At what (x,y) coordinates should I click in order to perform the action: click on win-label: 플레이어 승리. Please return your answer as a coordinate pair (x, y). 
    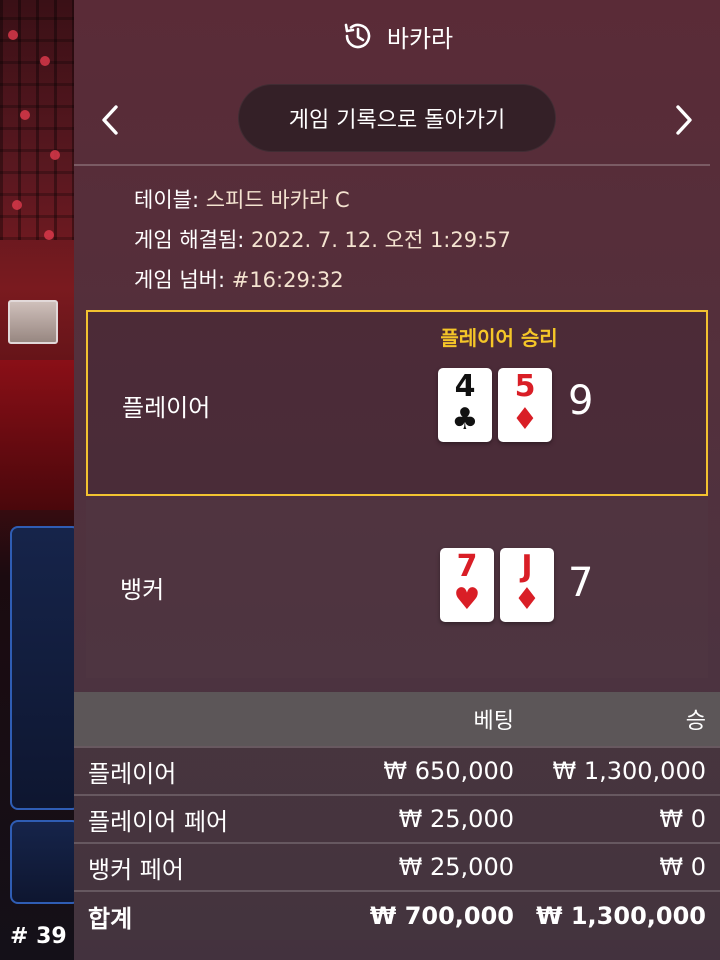
    Looking at the image, I should click on (499, 338).